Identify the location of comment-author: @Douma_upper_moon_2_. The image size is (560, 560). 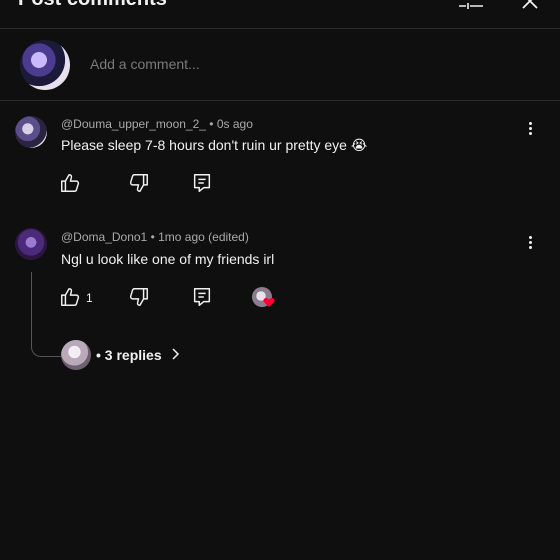
(133, 124).